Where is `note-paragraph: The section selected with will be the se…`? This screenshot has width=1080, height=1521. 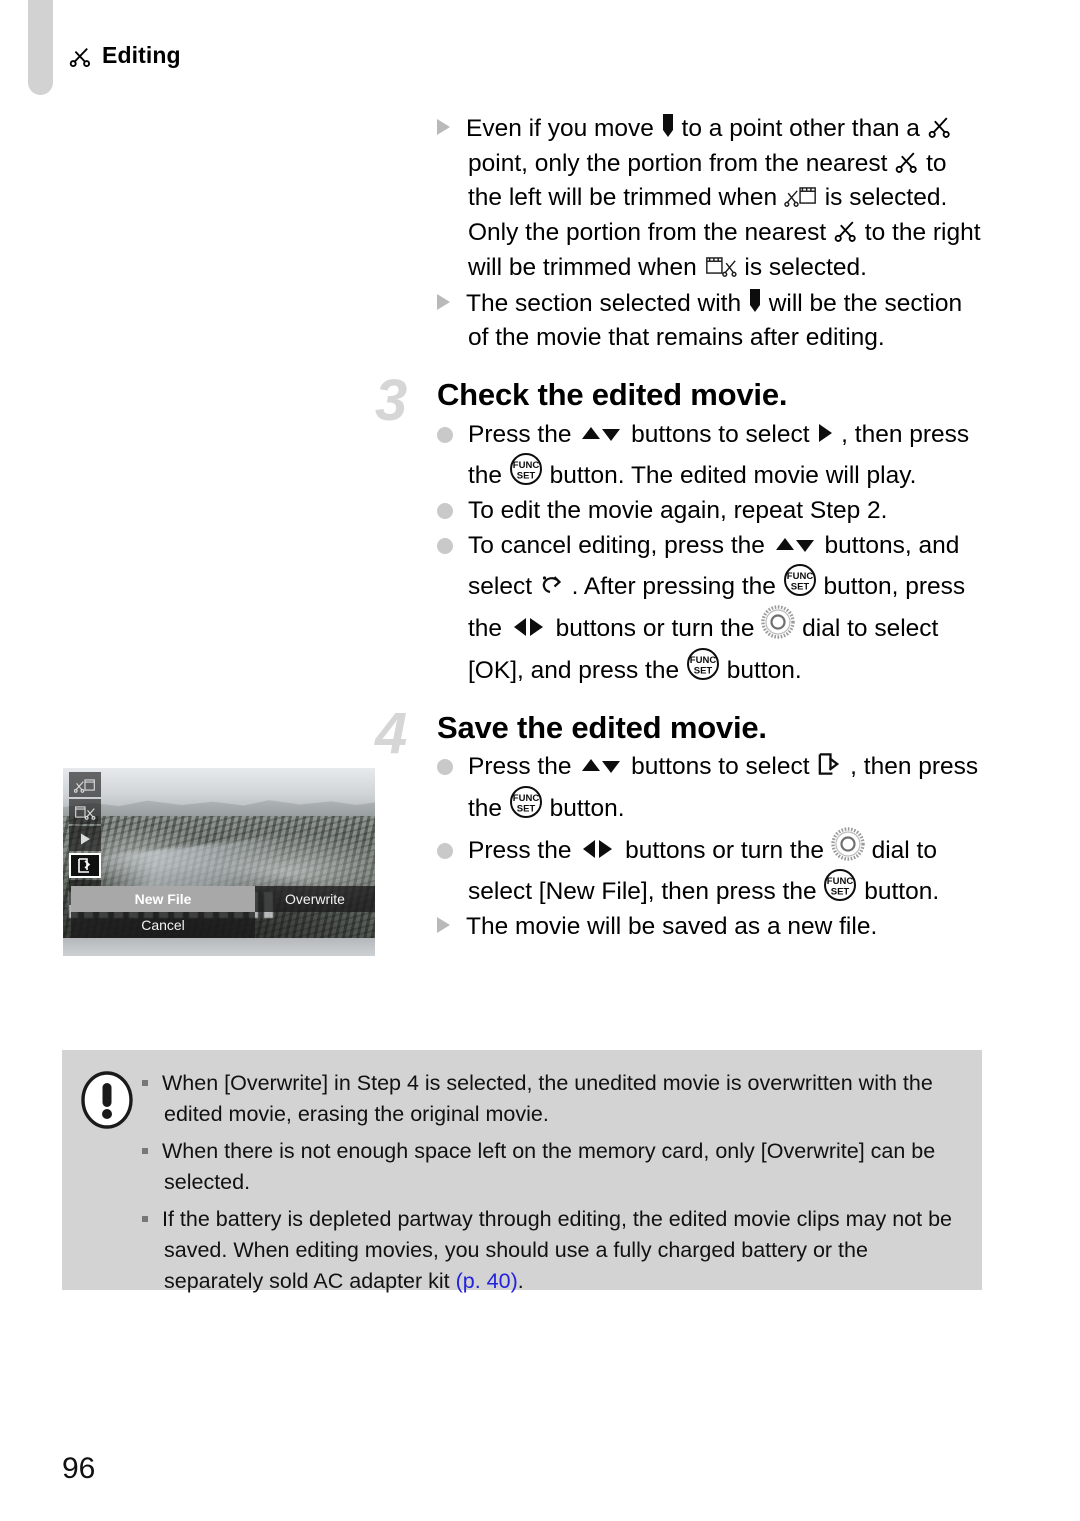
note-paragraph: The section selected with will be the se… is located at coordinates (709, 321).